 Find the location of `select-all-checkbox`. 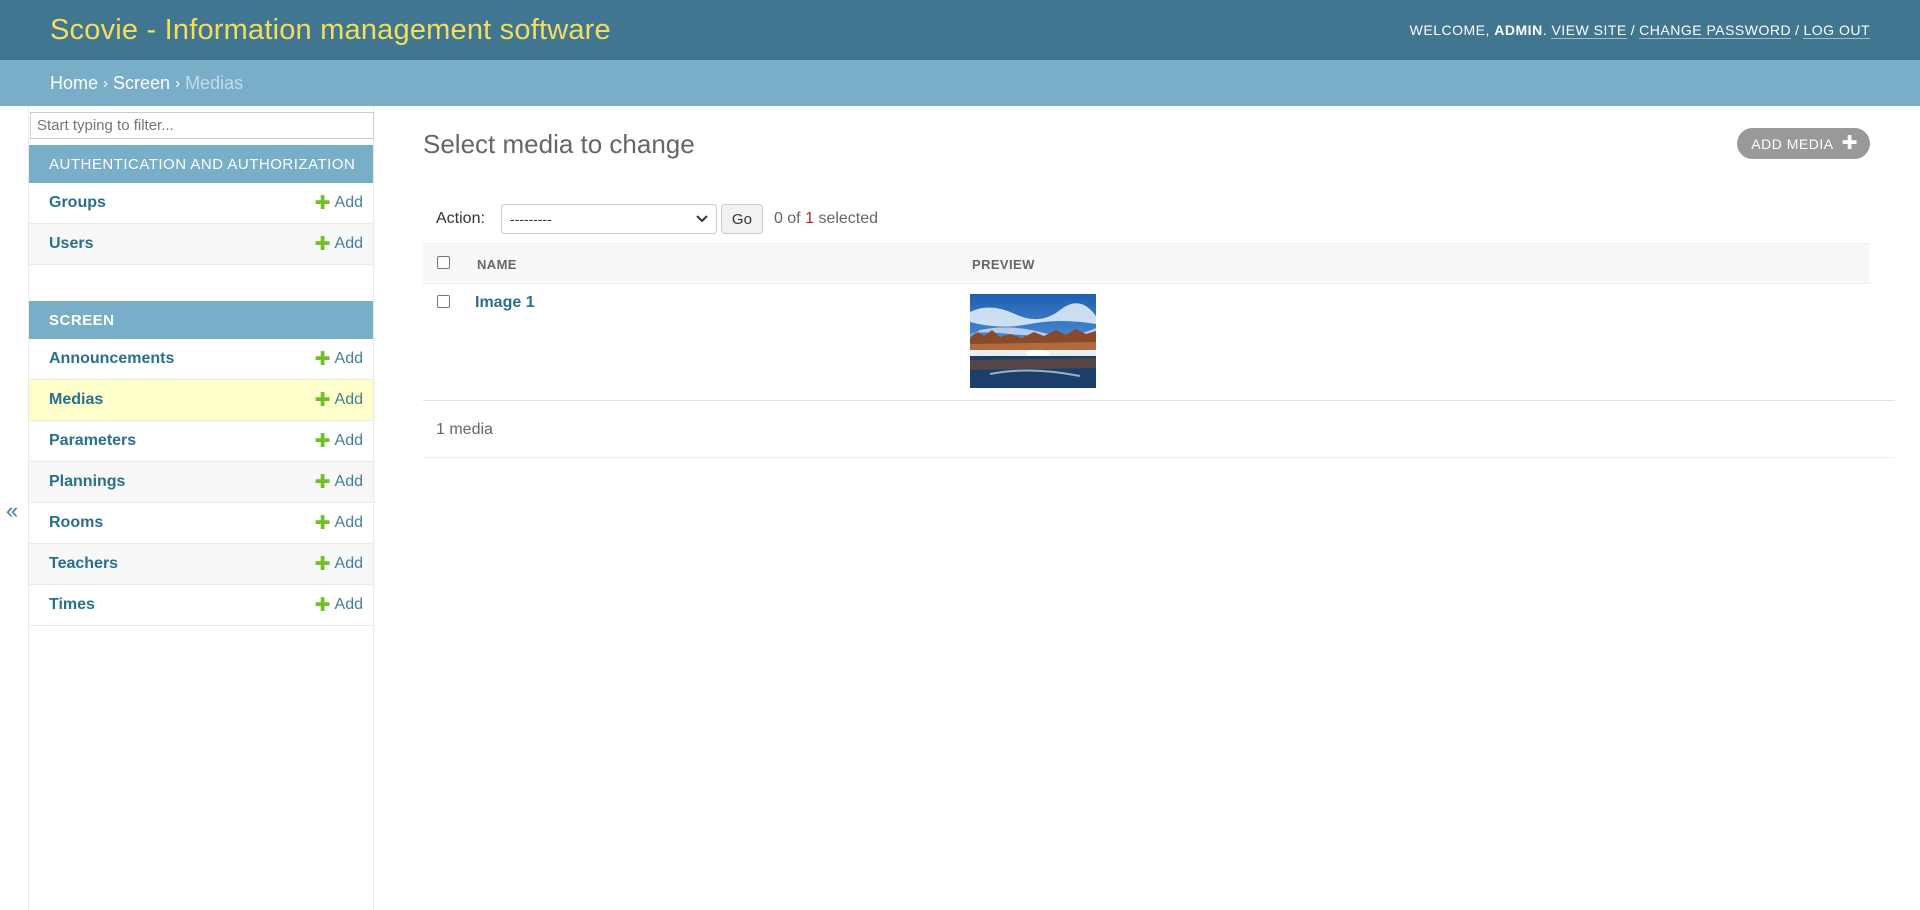

select-all-checkbox is located at coordinates (443, 262).